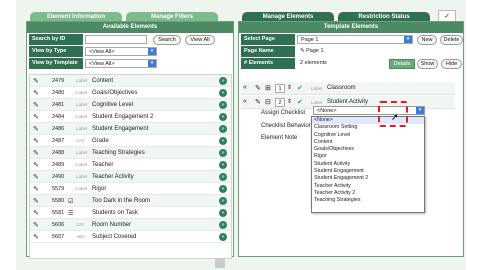  Describe the element at coordinates (200, 40) in the screenshot. I see `view-all-button: View All` at that location.